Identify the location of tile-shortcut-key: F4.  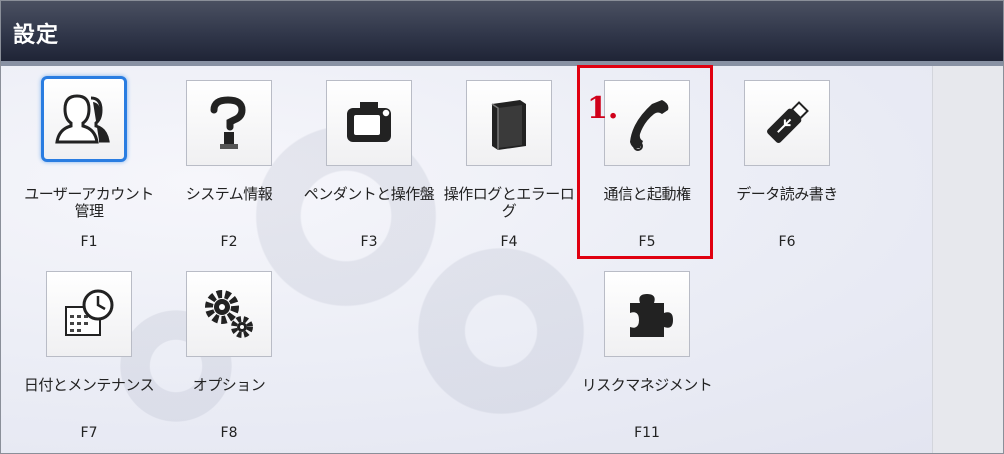
(509, 242).